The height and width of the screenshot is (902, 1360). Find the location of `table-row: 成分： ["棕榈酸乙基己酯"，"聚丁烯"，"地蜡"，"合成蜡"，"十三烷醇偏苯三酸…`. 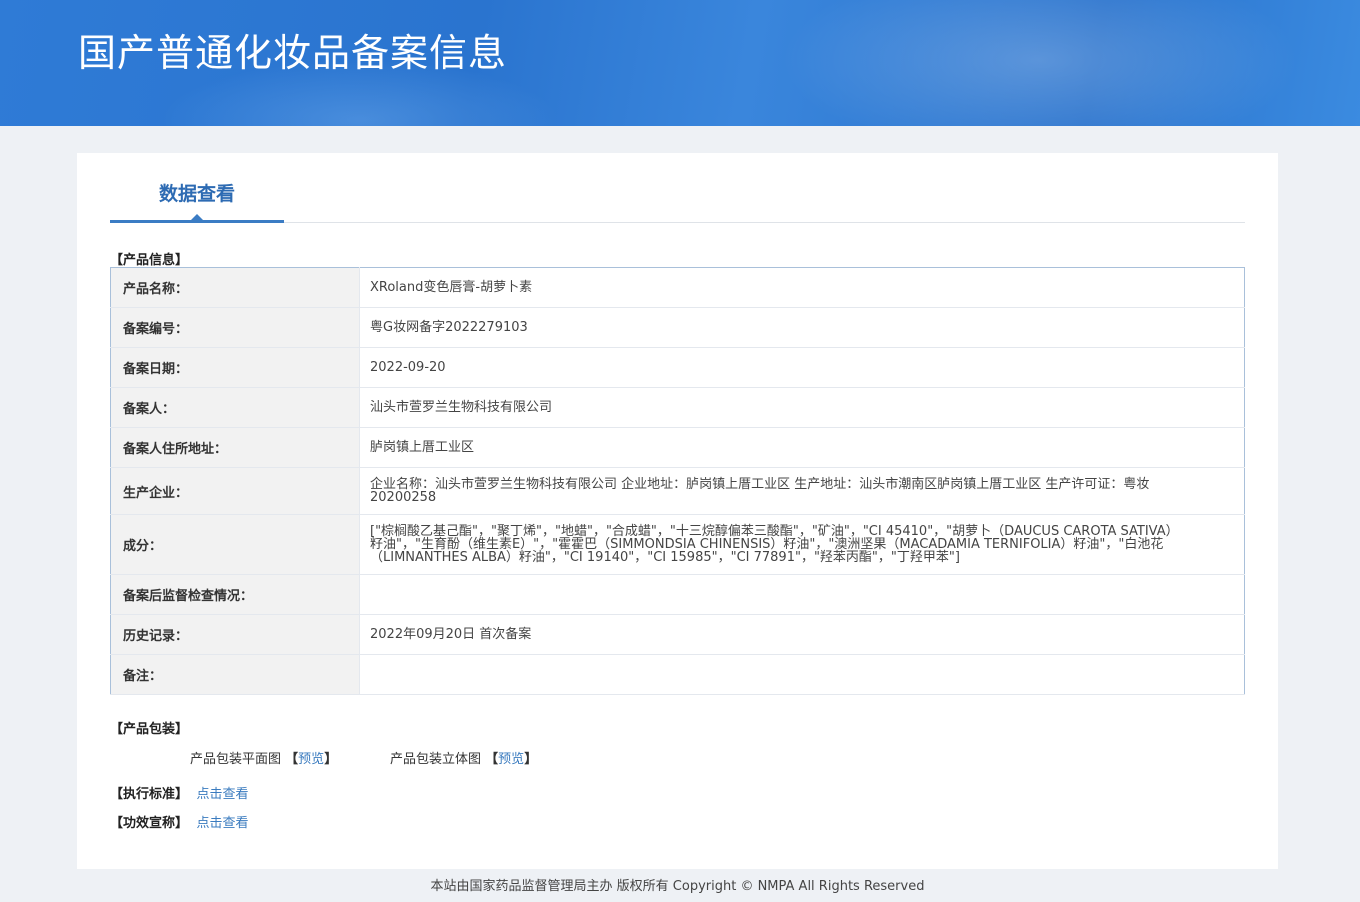

table-row: 成分： ["棕榈酸乙基己酯"，"聚丁烯"，"地蜡"，"合成蜡"，"十三烷醇偏苯三酸… is located at coordinates (677, 544).